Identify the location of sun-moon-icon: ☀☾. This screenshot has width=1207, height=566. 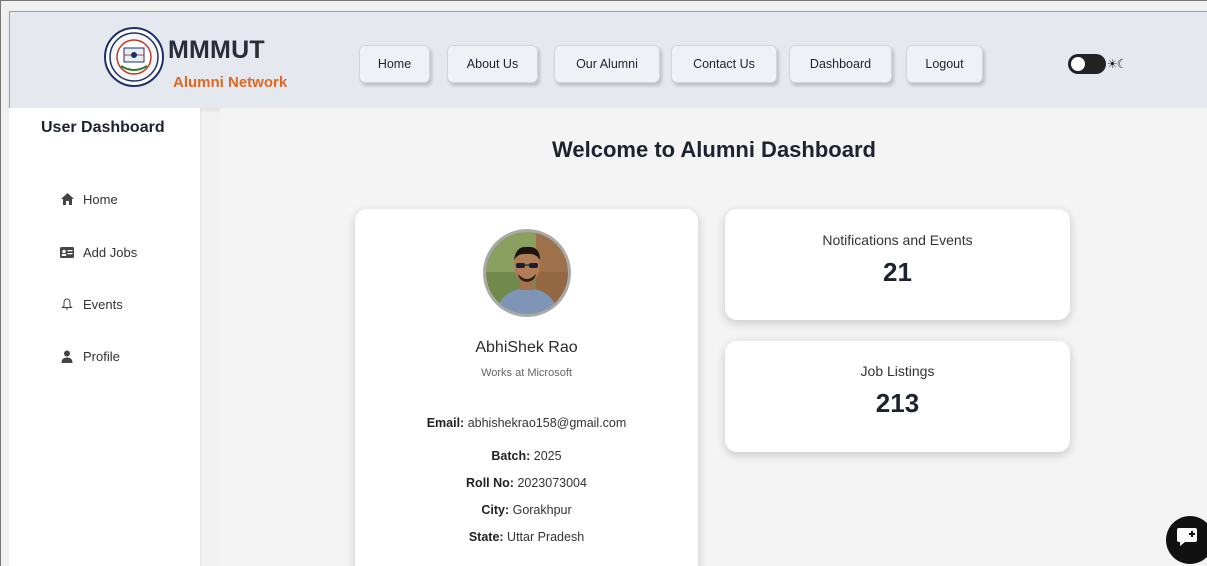
(1117, 64).